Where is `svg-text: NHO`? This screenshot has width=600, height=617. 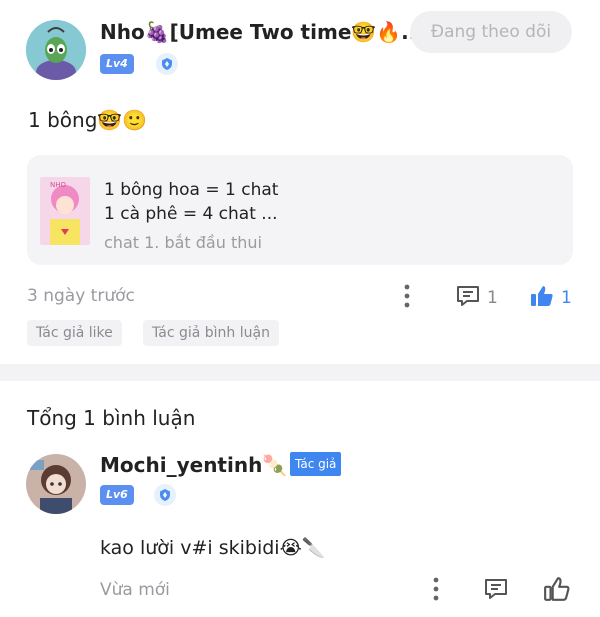
svg-text: NHO is located at coordinates (58, 185).